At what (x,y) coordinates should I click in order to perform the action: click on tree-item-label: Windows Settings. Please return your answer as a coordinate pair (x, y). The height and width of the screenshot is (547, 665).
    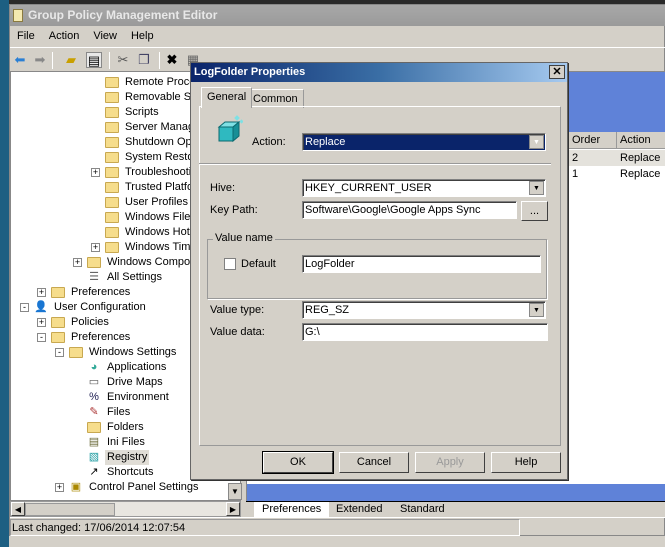
    Looking at the image, I should click on (133, 352).